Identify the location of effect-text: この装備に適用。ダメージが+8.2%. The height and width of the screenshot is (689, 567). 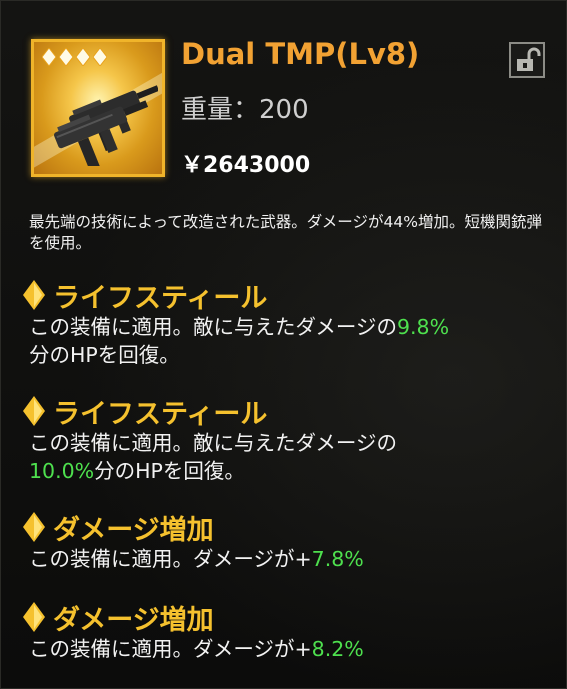
(196, 649).